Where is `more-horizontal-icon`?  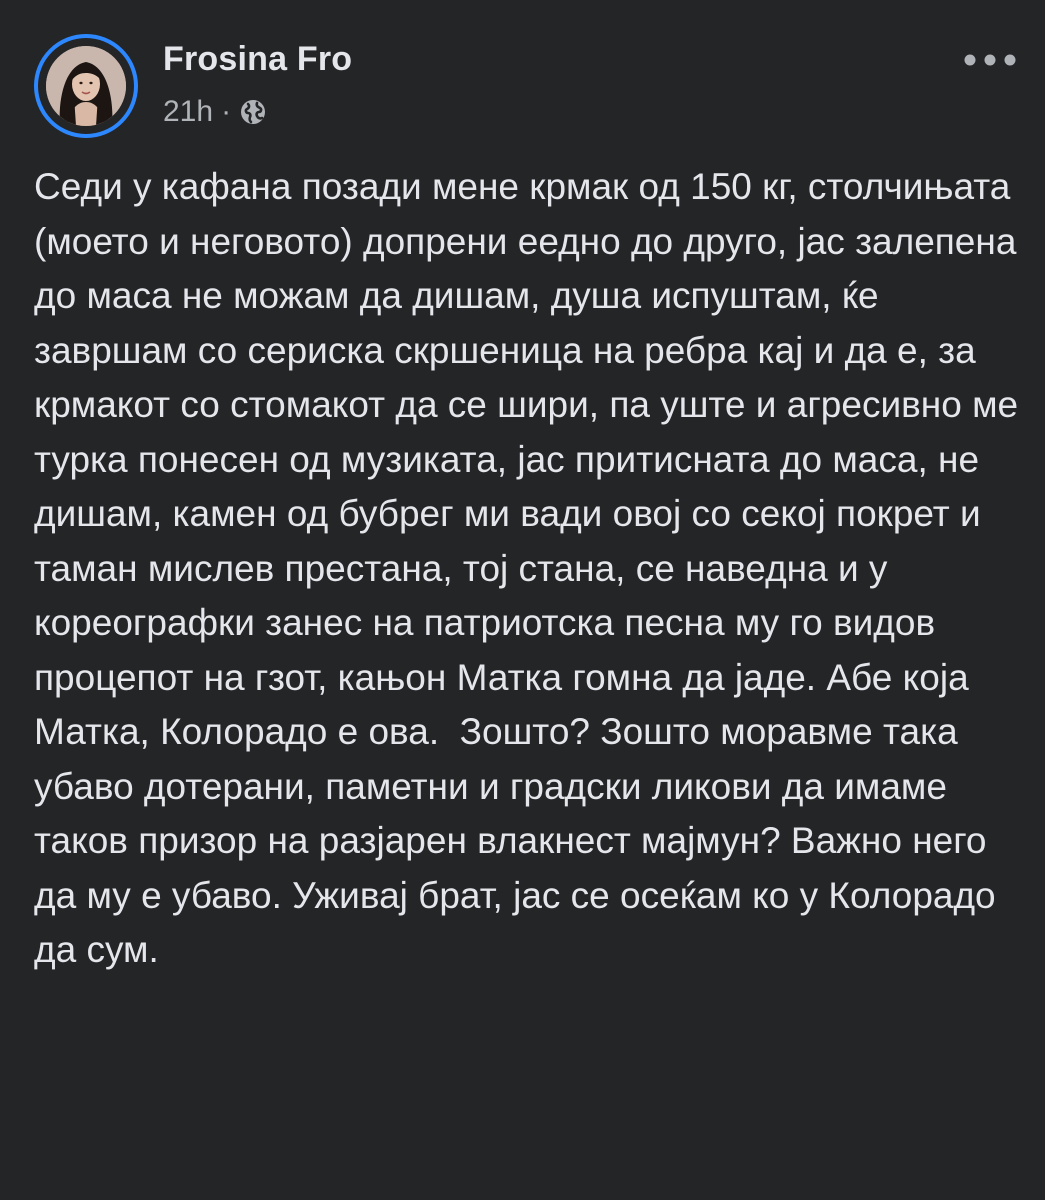
more-horizontal-icon is located at coordinates (990, 60).